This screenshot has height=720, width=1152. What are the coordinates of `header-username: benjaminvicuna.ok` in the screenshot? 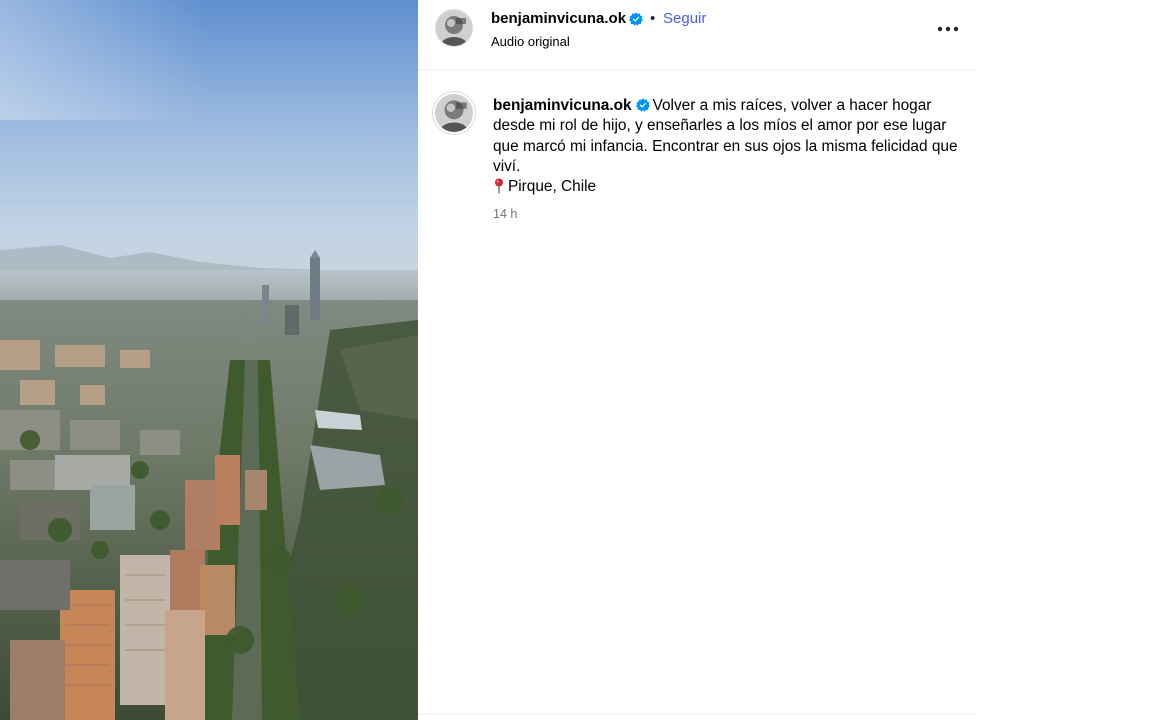 It's located at (558, 18).